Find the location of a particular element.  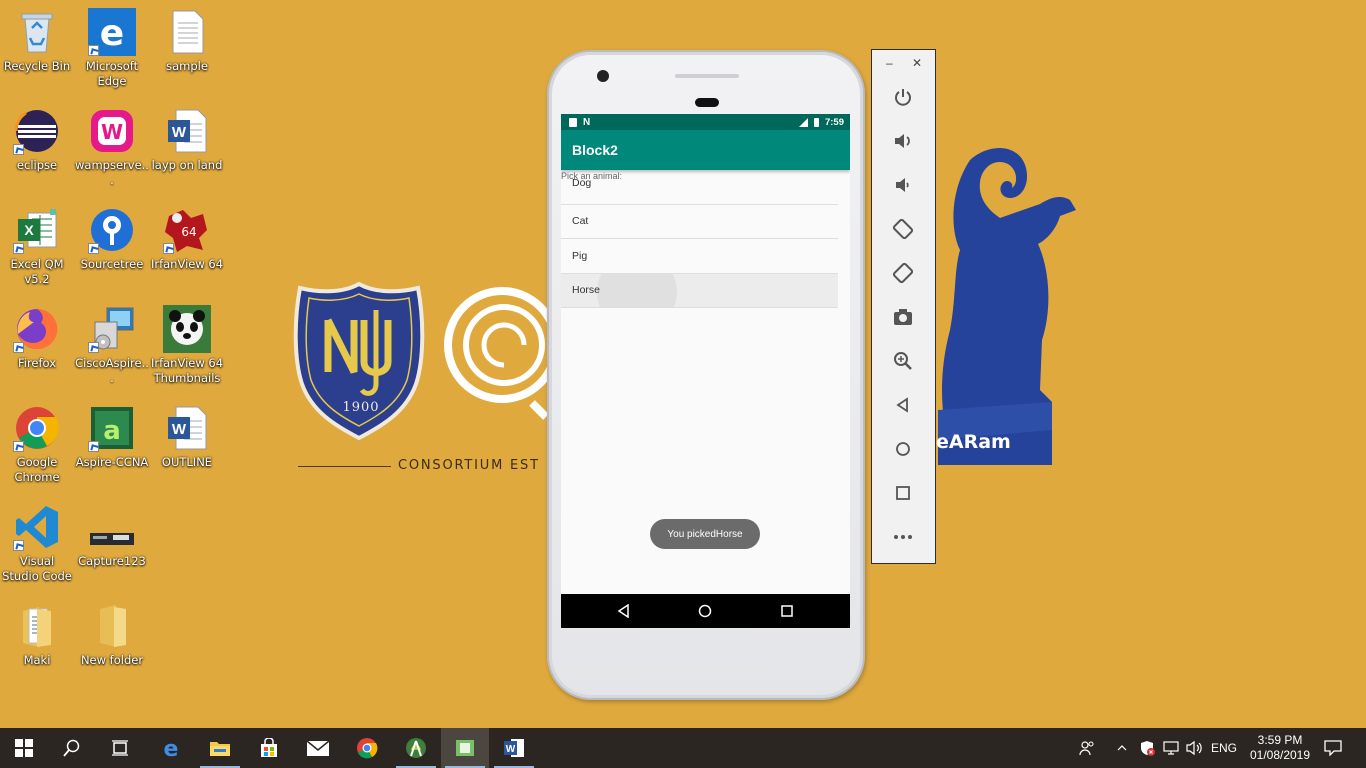

desktop-icon-layp-on-land: W layp on land is located at coordinates (187, 140).